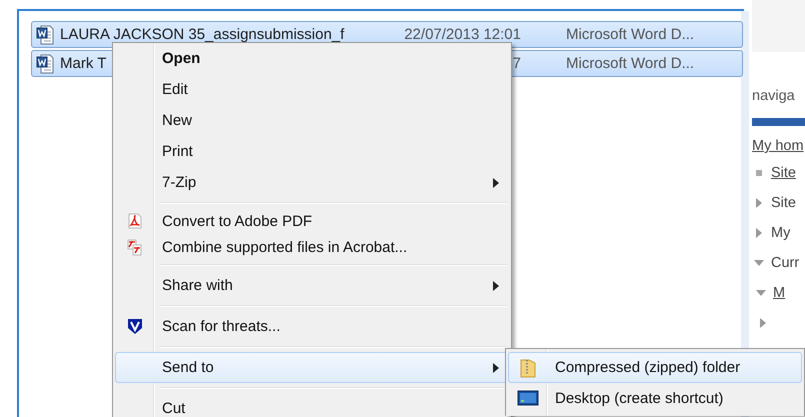  Describe the element at coordinates (783, 173) in the screenshot. I see `nav-link: Site` at that location.